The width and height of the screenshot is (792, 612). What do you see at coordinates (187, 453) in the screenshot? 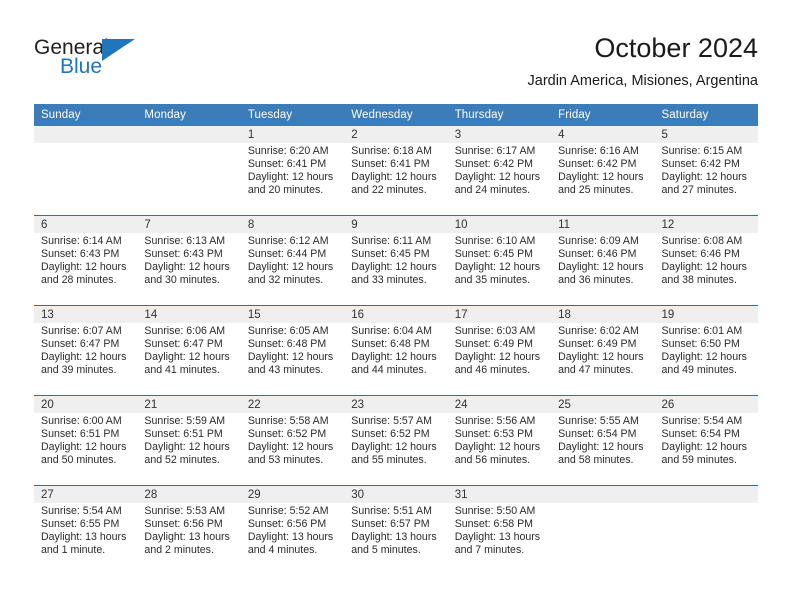
I see `daylight-text: Daylight: 12 hours and 52 minutes.` at bounding box center [187, 453].